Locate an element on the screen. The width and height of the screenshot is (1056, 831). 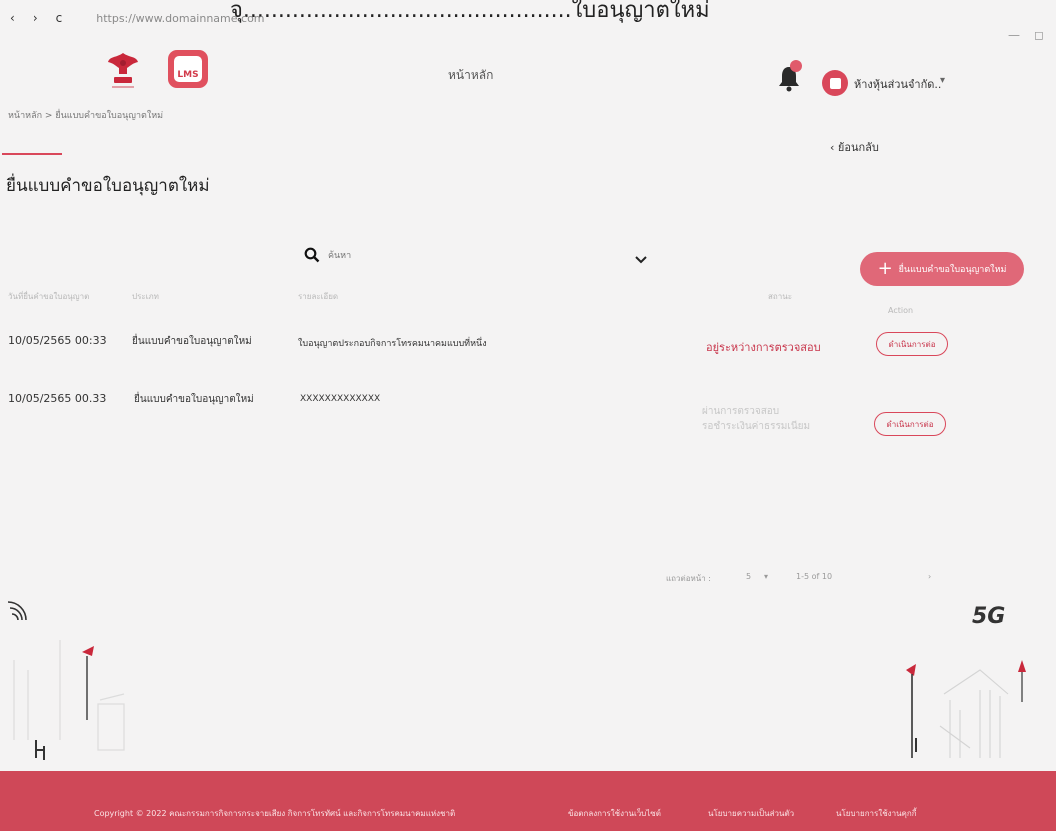
footer-link-cookies: นโยบายการใช้งานคุกกี้ is located at coordinates (876, 813).